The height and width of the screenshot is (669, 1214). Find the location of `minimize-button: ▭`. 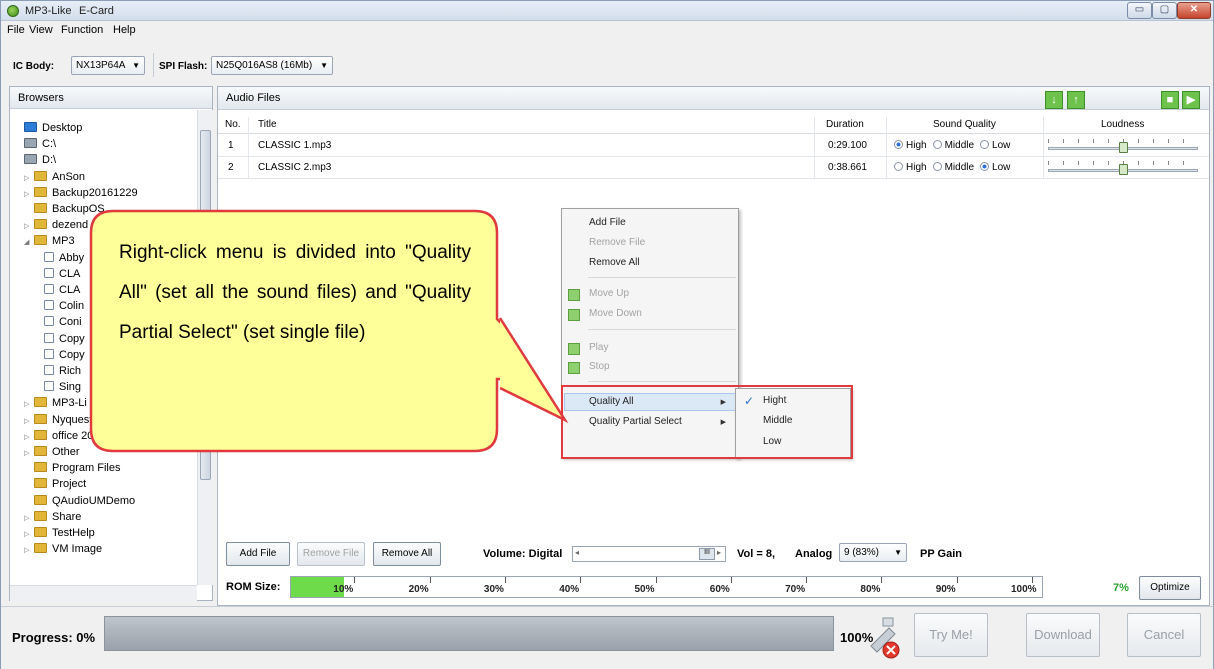

minimize-button: ▭ is located at coordinates (1139, 10).